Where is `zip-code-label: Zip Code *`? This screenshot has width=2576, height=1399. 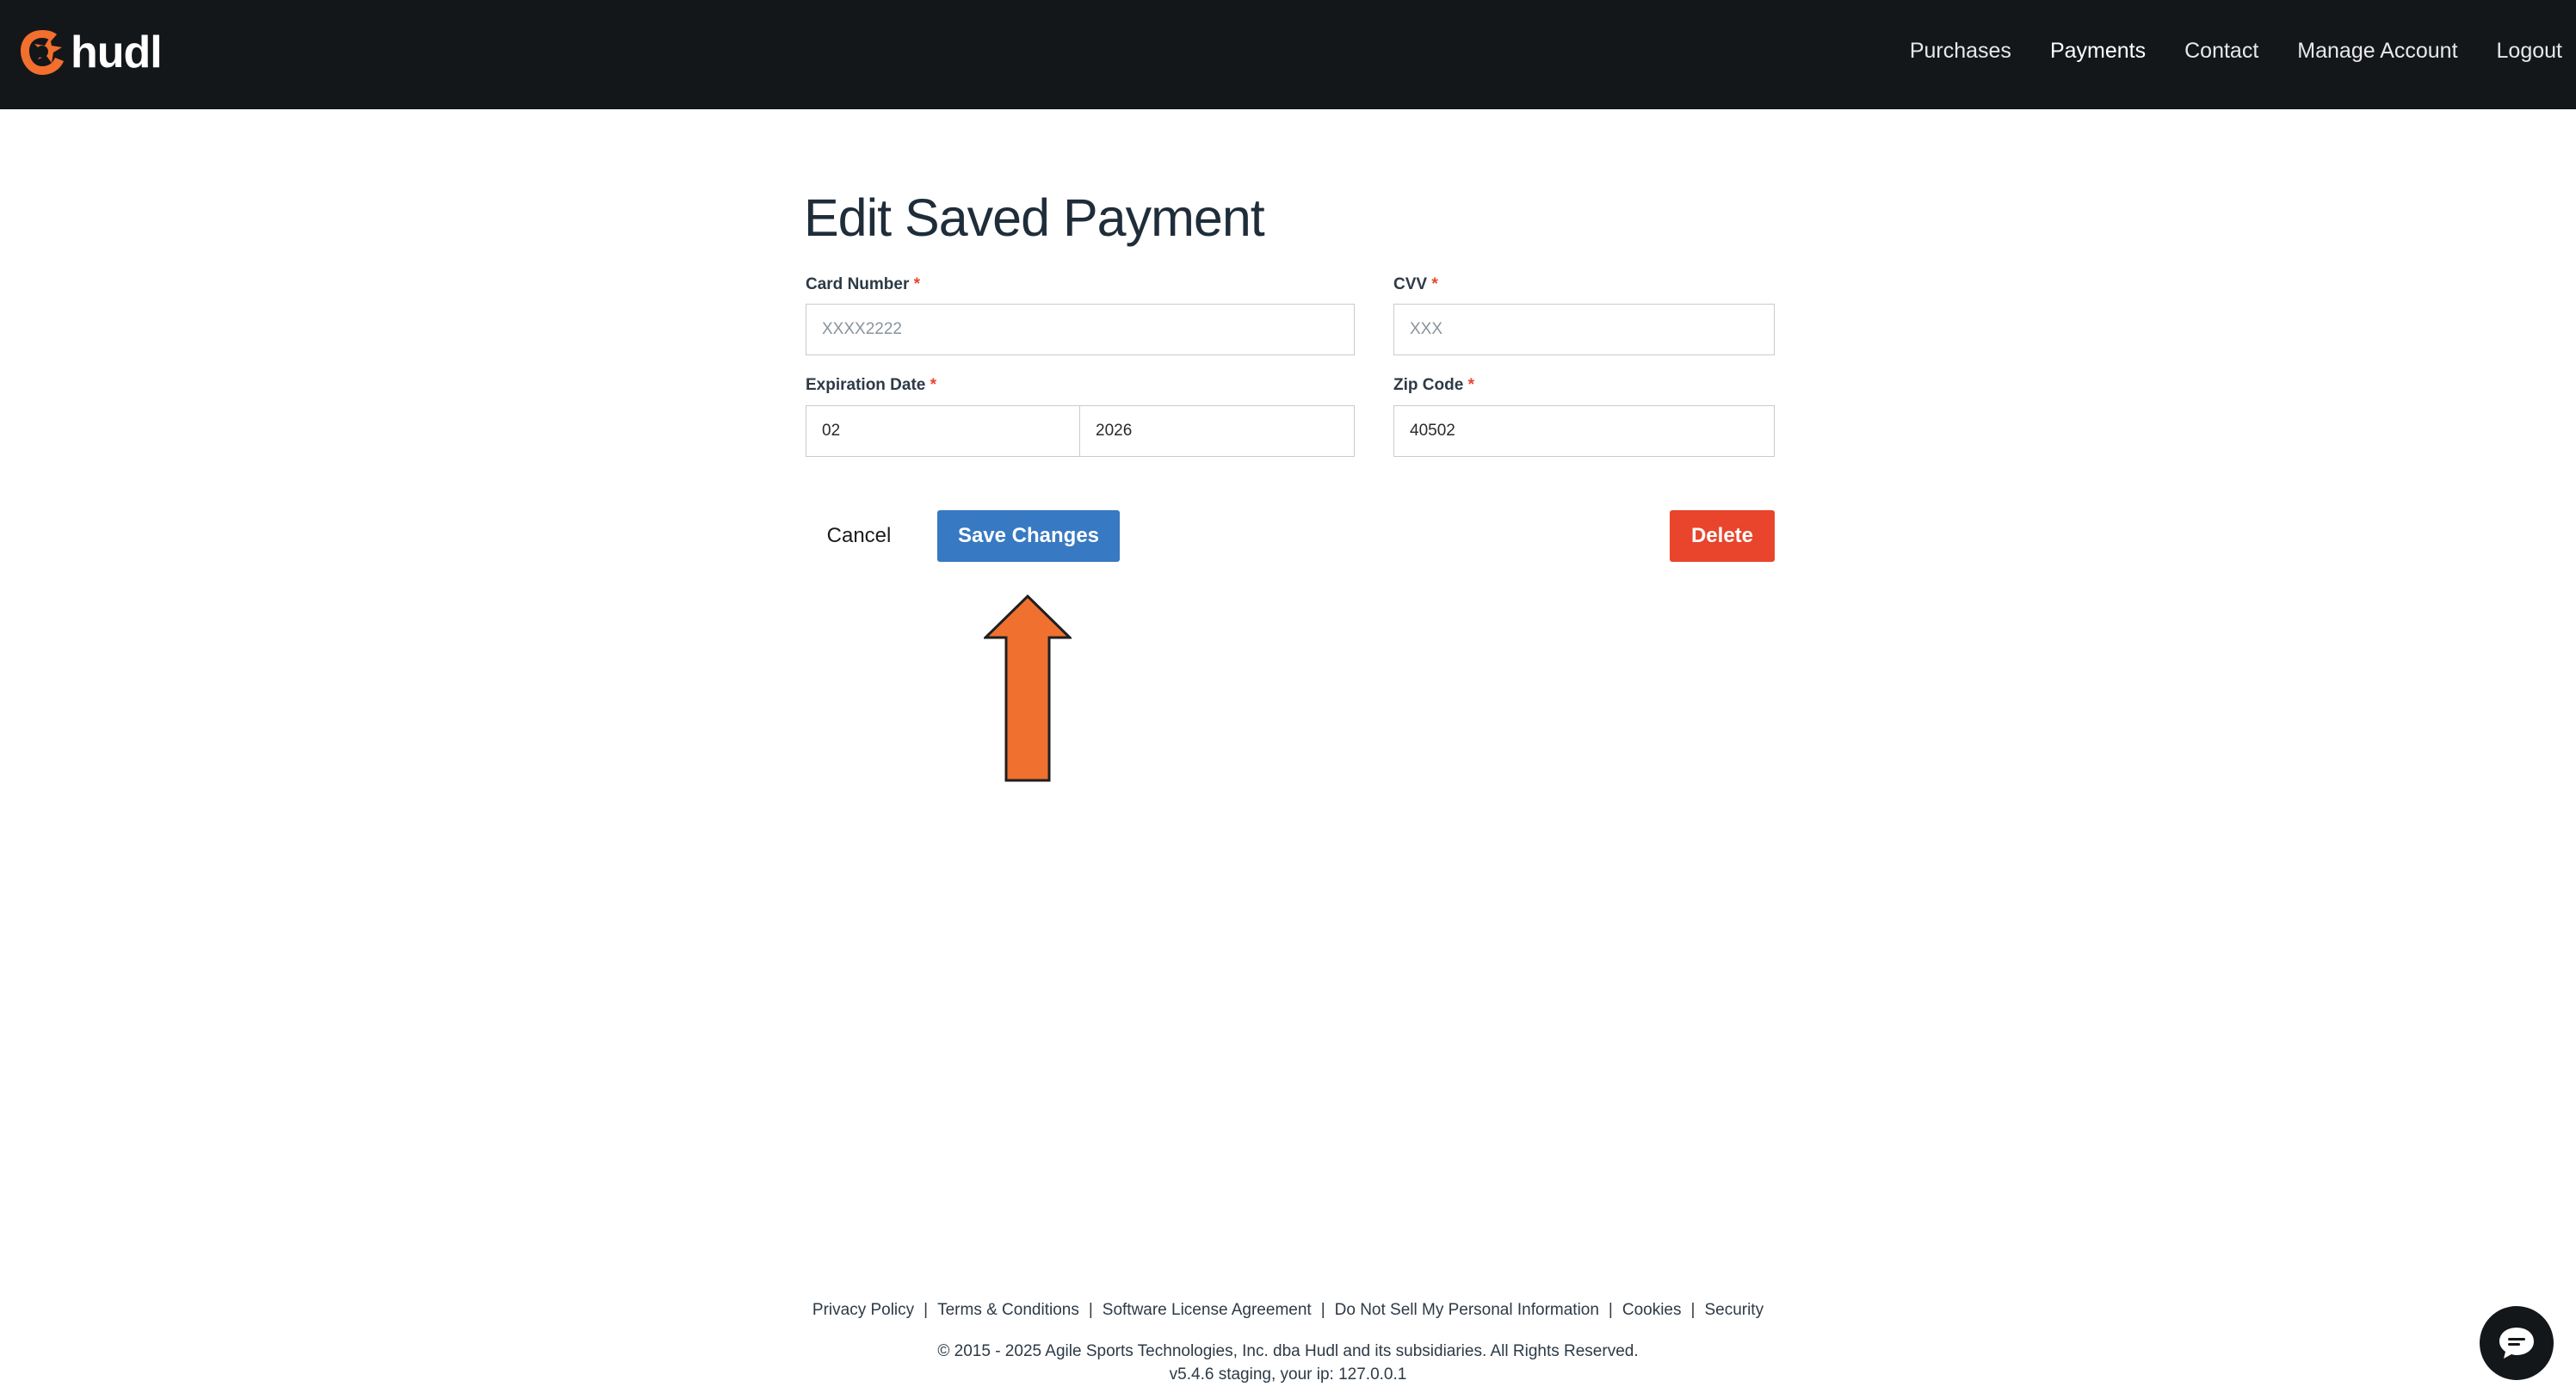 zip-code-label: Zip Code * is located at coordinates (1433, 385).